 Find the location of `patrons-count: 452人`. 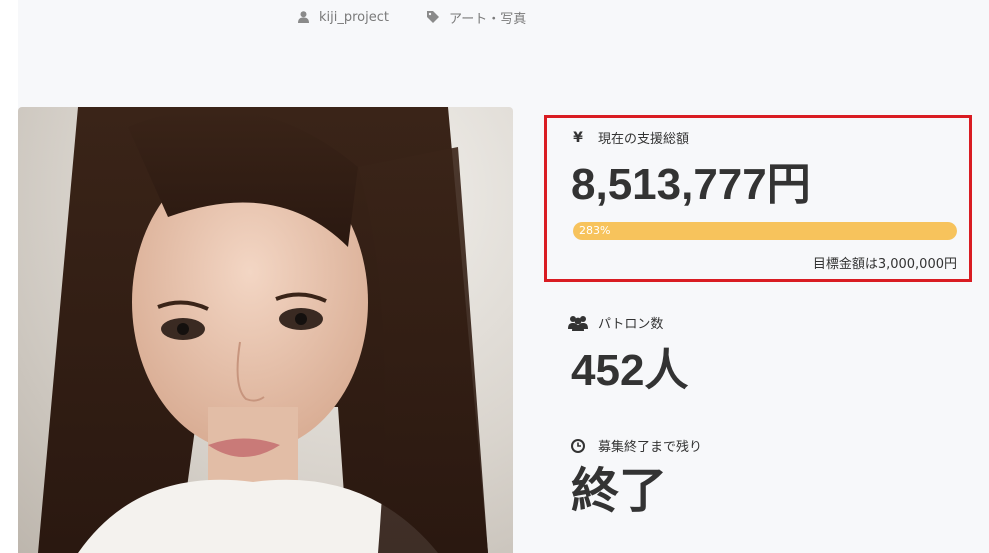

patrons-count: 452人 is located at coordinates (630, 370).